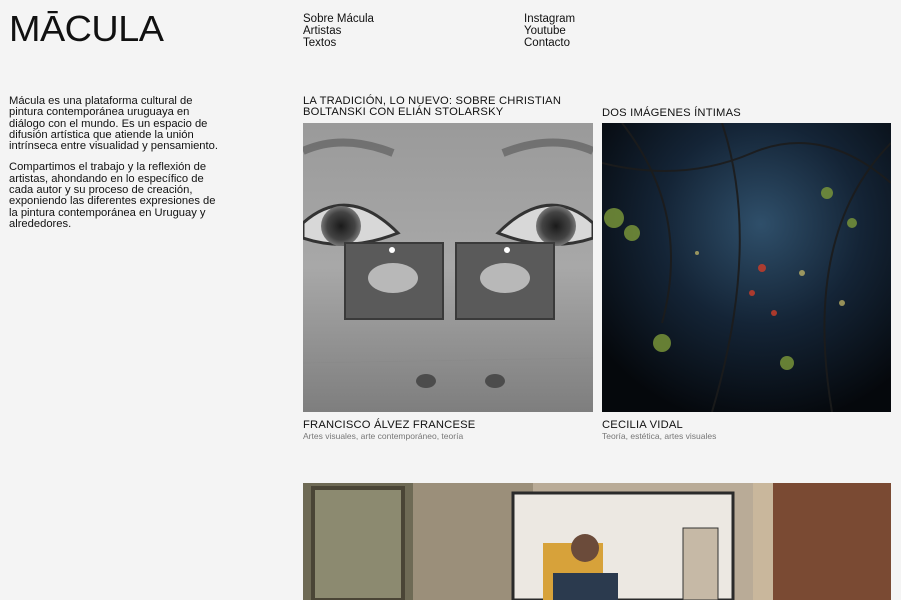  I want to click on nav-link-youtube: Youtube, so click(549, 31).